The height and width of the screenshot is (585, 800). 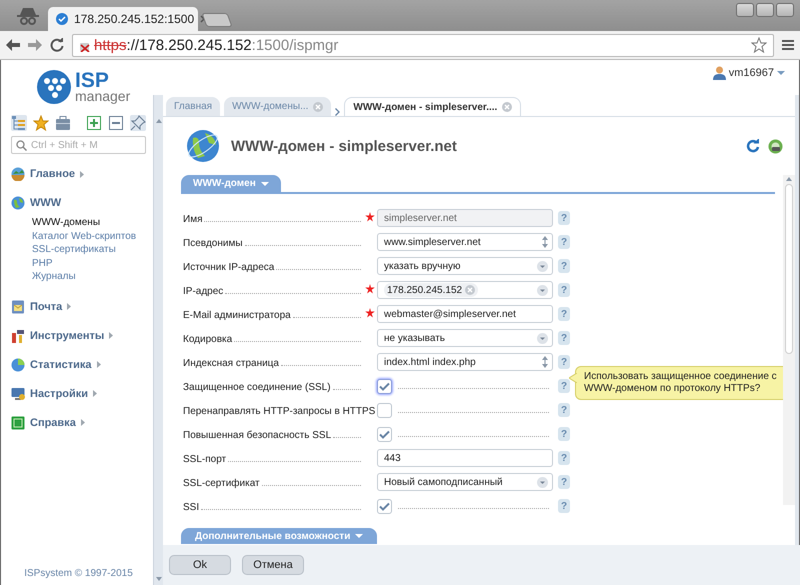 I want to click on copyright-text: ISPsystem © 1997-2015, so click(x=78, y=573).